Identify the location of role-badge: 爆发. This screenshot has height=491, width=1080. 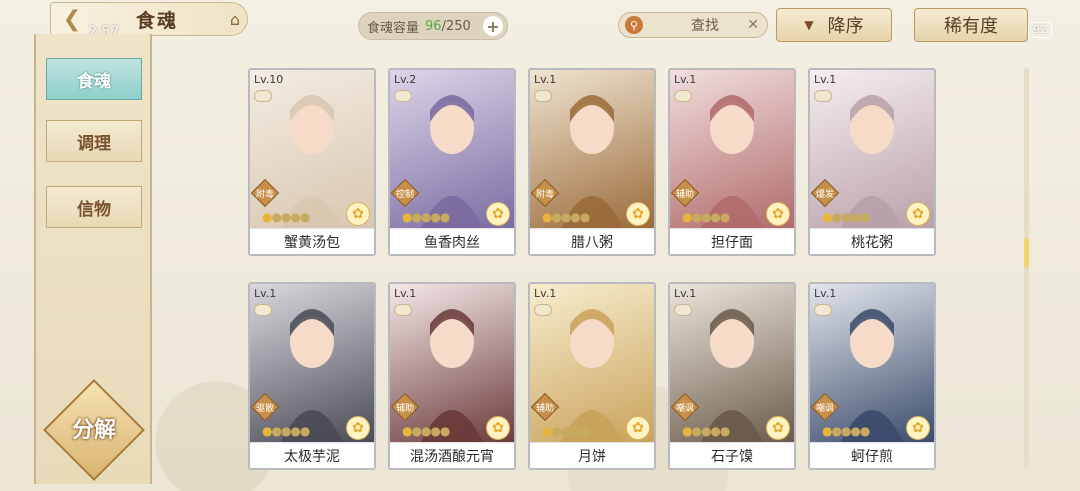
(825, 193).